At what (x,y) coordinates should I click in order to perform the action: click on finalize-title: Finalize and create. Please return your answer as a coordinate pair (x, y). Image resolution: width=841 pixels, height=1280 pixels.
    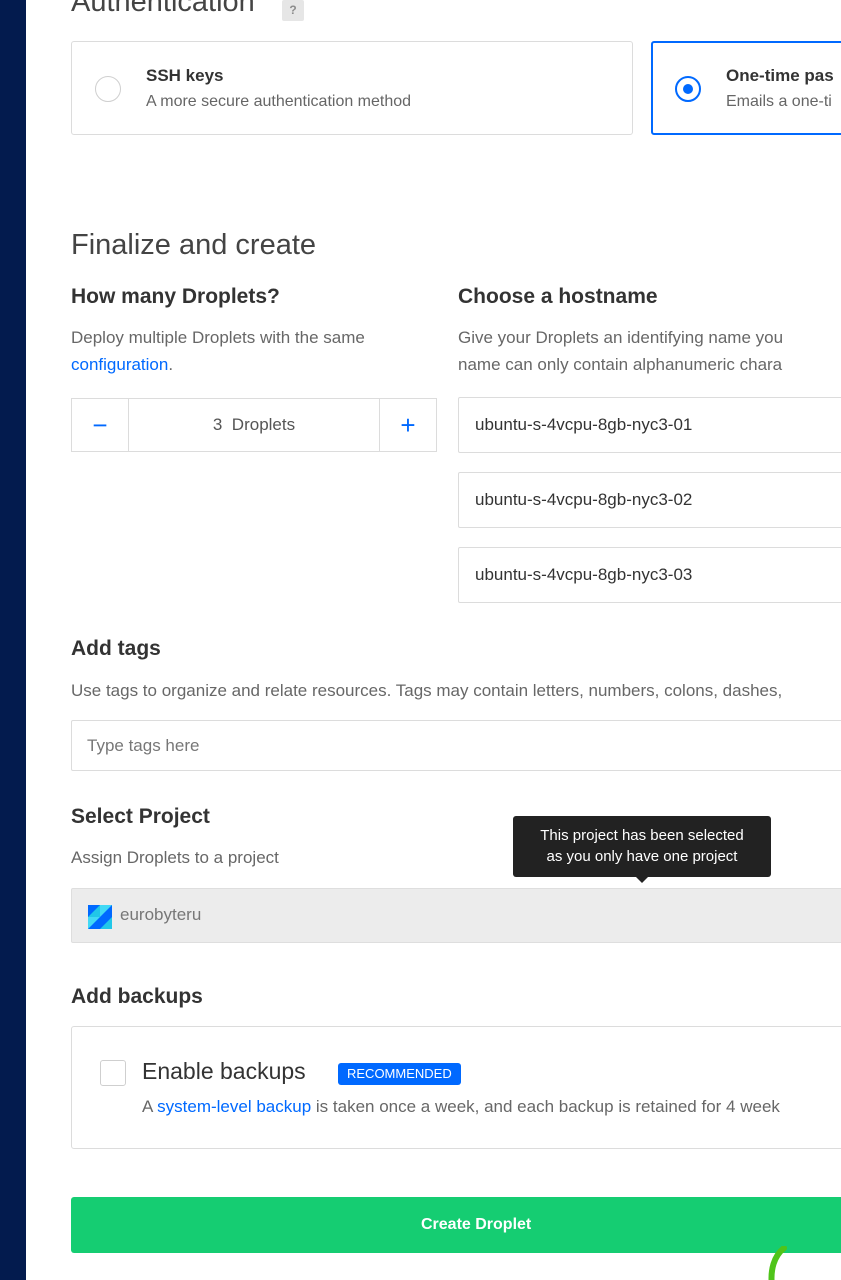
    Looking at the image, I should click on (194, 245).